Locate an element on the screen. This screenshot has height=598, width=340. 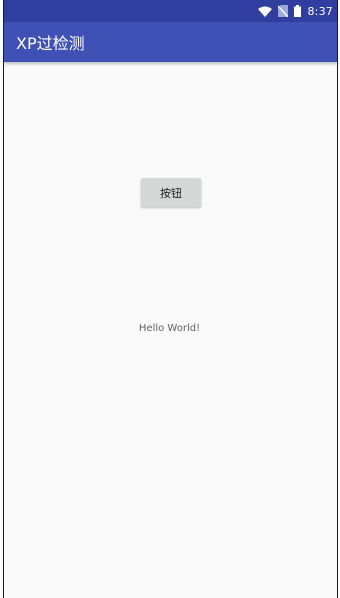
app-bar: XP过检测 is located at coordinates (170, 42).